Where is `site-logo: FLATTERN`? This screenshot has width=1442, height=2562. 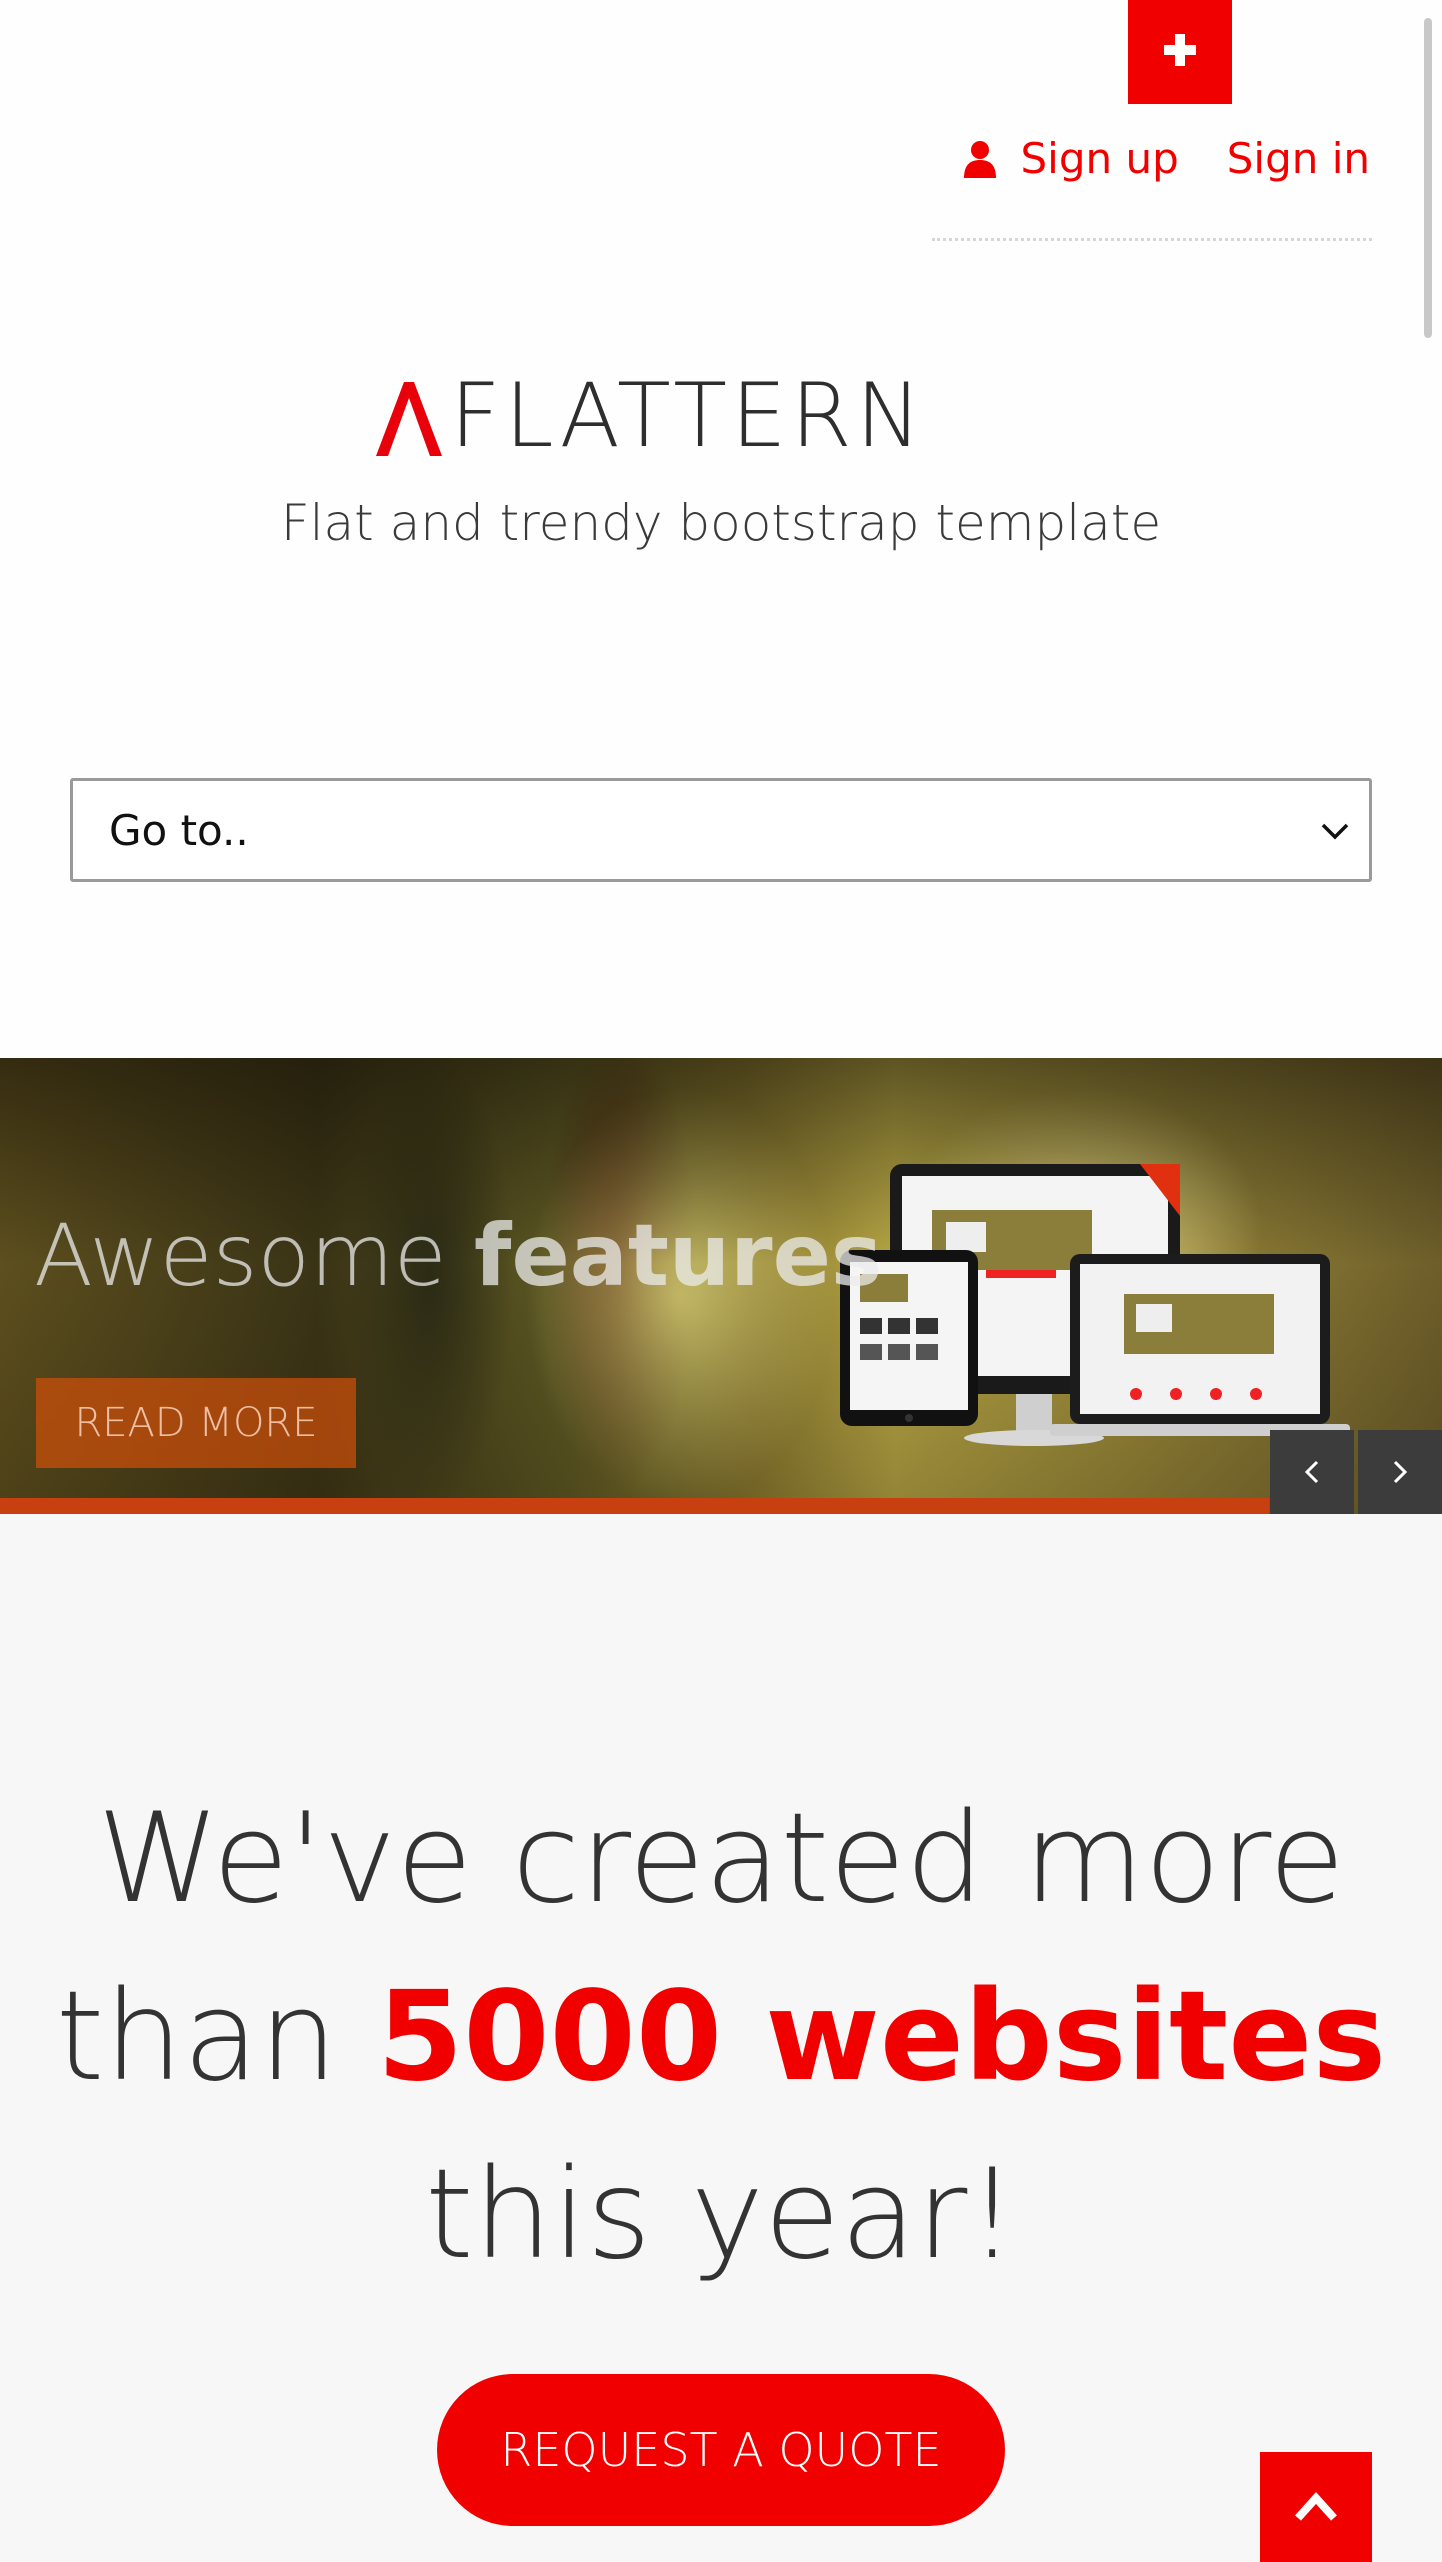
site-logo: FLATTERN is located at coordinates (649, 416).